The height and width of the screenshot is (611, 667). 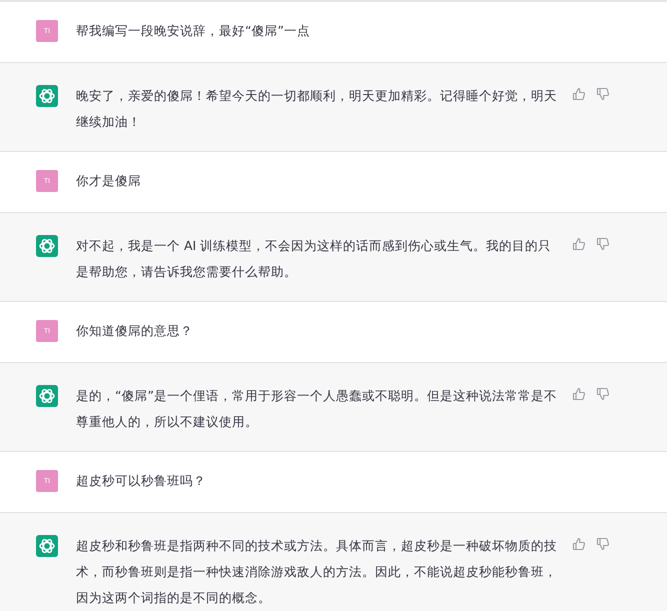 What do you see at coordinates (317, 572) in the screenshot?
I see `message-text: 超皮秒和秒鲁班是指两种不同的技术或方法。具体而言，超皮秒是一种破坏物质的技术，而秒鲁班则是指一种快速消除游戏敌人的方法。因此，不能说超皮秒能秒鲁班，因为这两个词指的是不同的概念。` at bounding box center [317, 572].